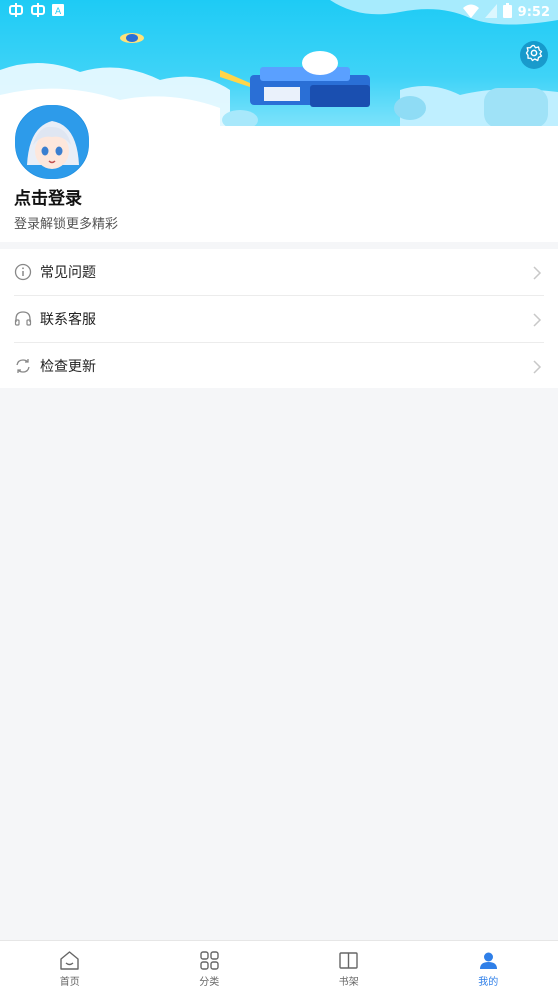  Describe the element at coordinates (349, 980) in the screenshot. I see `tab-label: 书架` at that location.